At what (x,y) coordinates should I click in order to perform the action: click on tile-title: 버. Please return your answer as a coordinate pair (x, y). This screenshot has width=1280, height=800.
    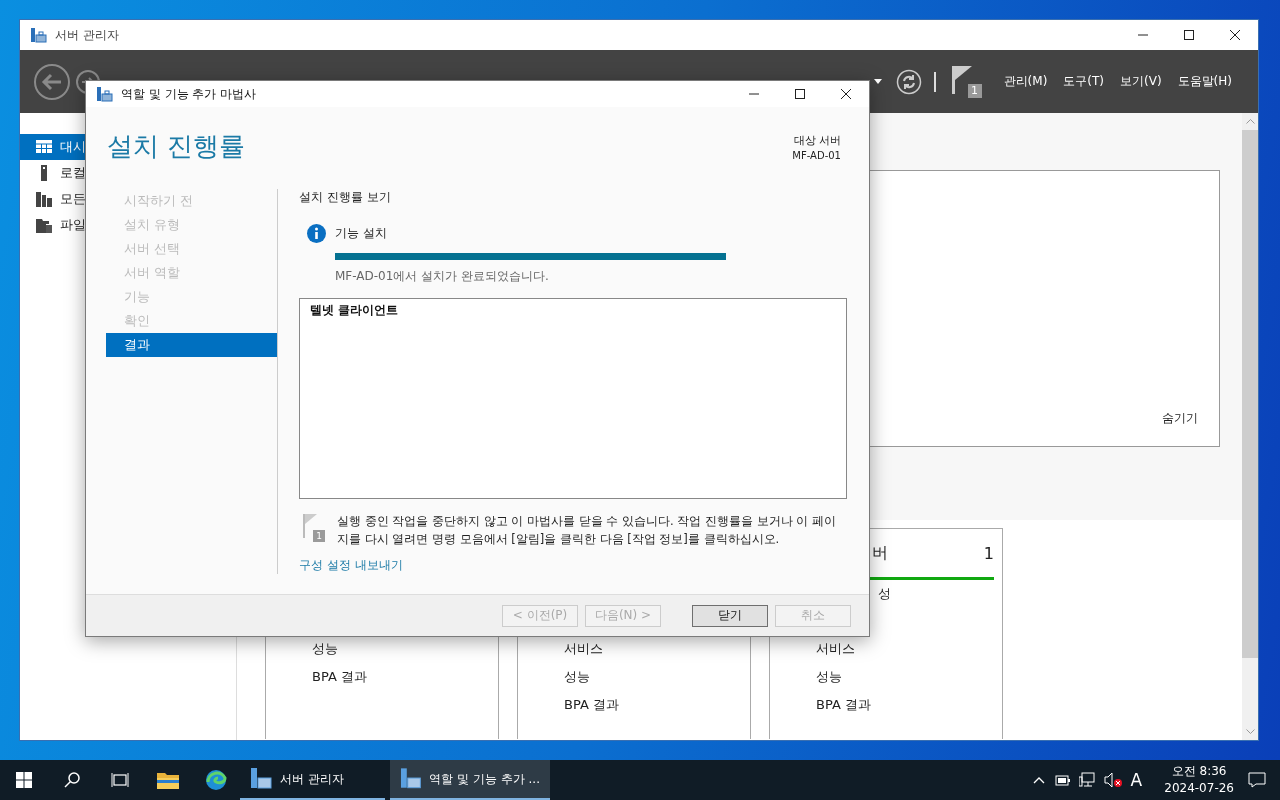
    Looking at the image, I should click on (880, 553).